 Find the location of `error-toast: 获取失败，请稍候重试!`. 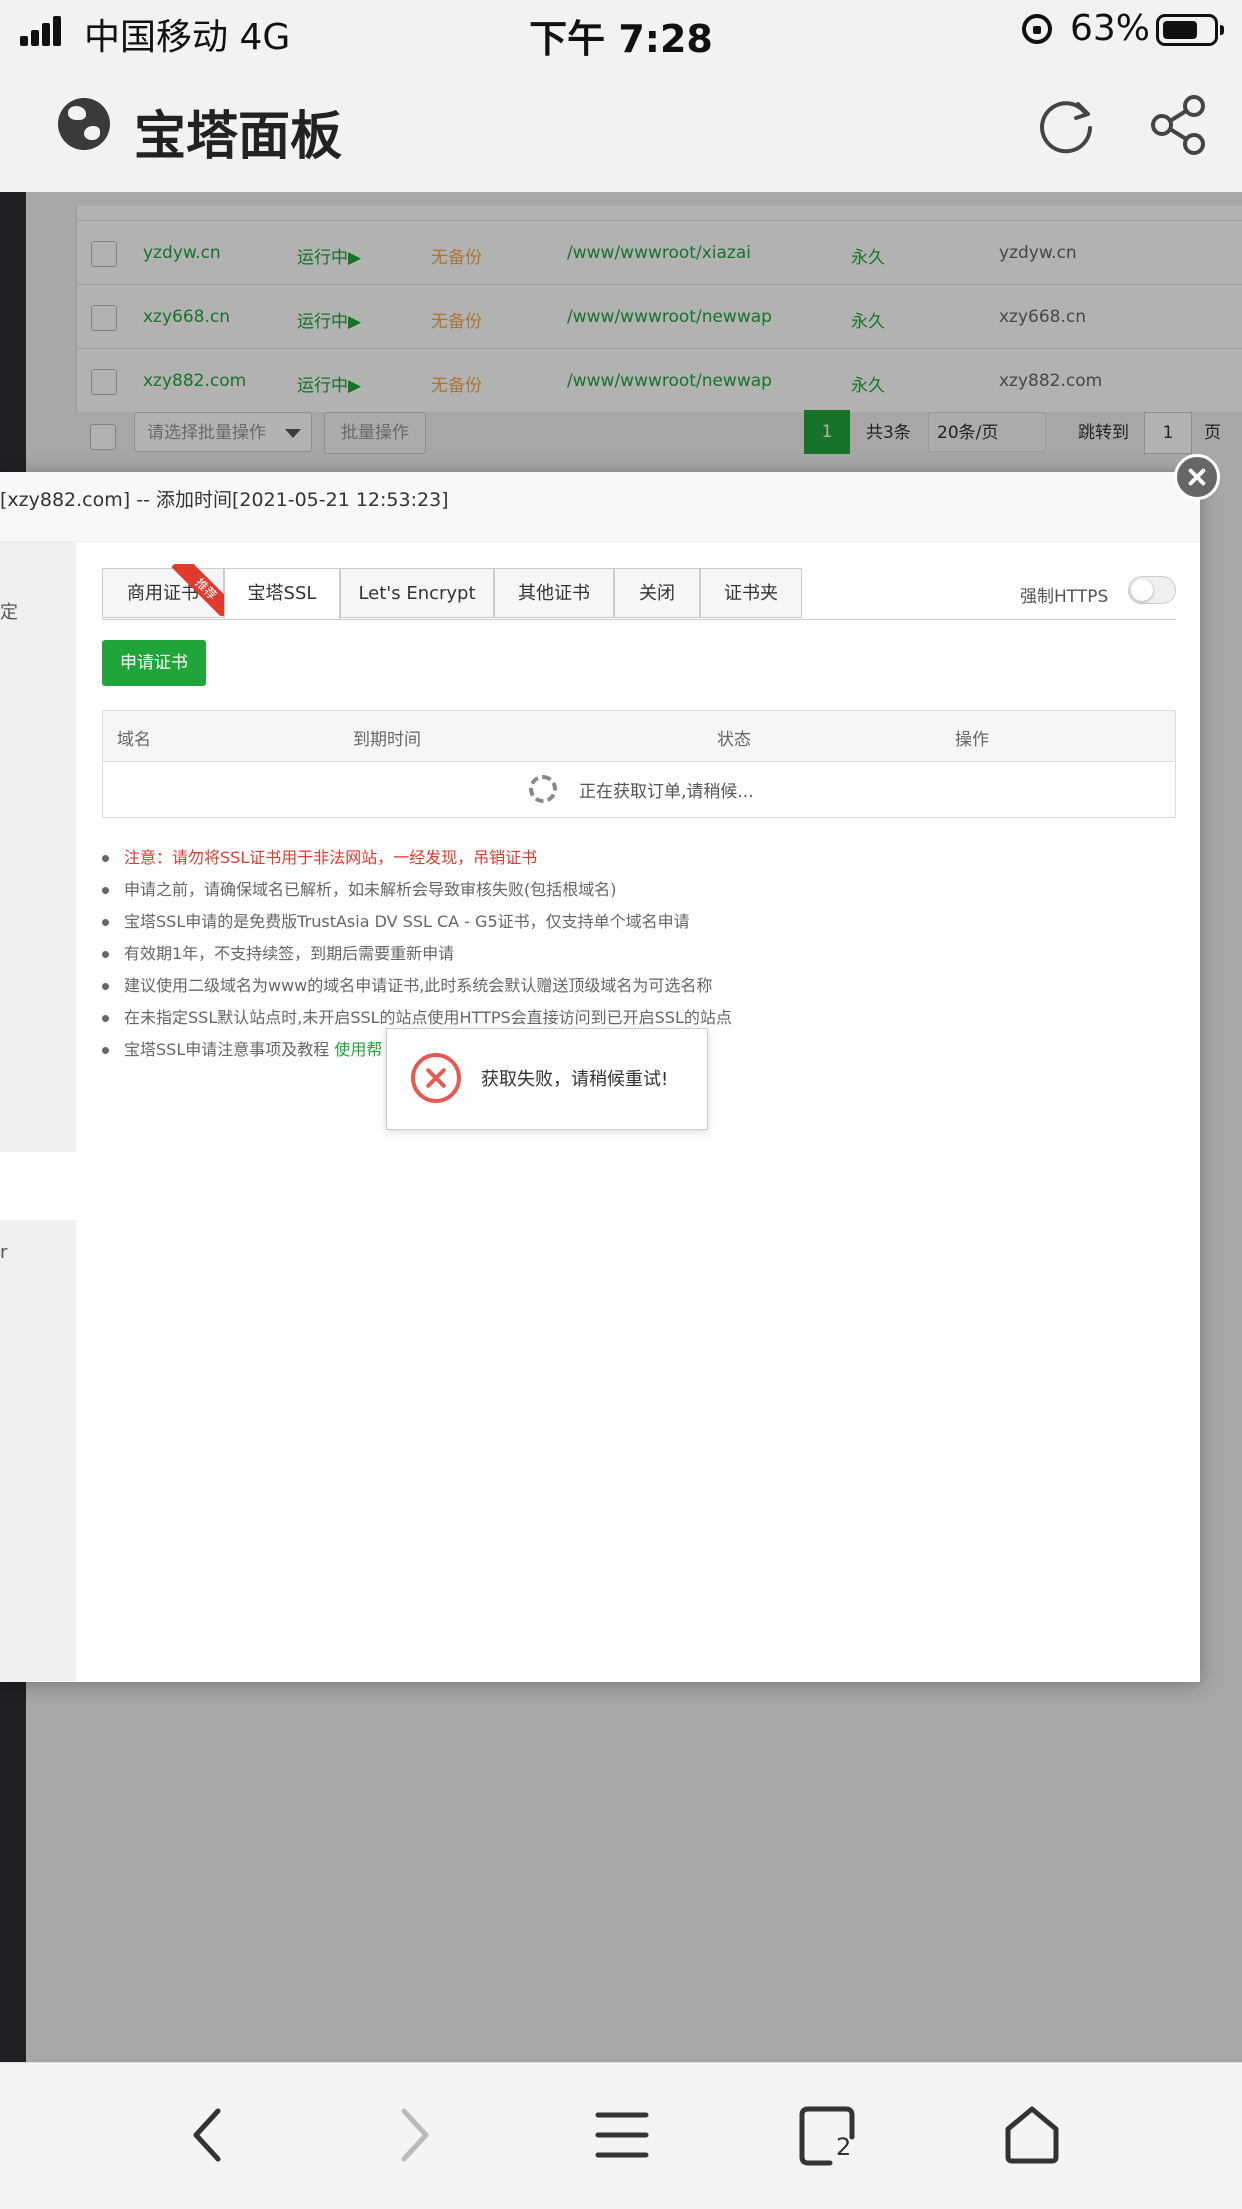

error-toast: 获取失败，请稍候重试! is located at coordinates (547, 1079).